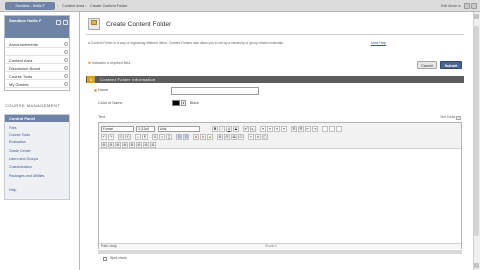  Describe the element at coordinates (196, 137) in the screenshot. I see `pdf-icon: A` at that location.